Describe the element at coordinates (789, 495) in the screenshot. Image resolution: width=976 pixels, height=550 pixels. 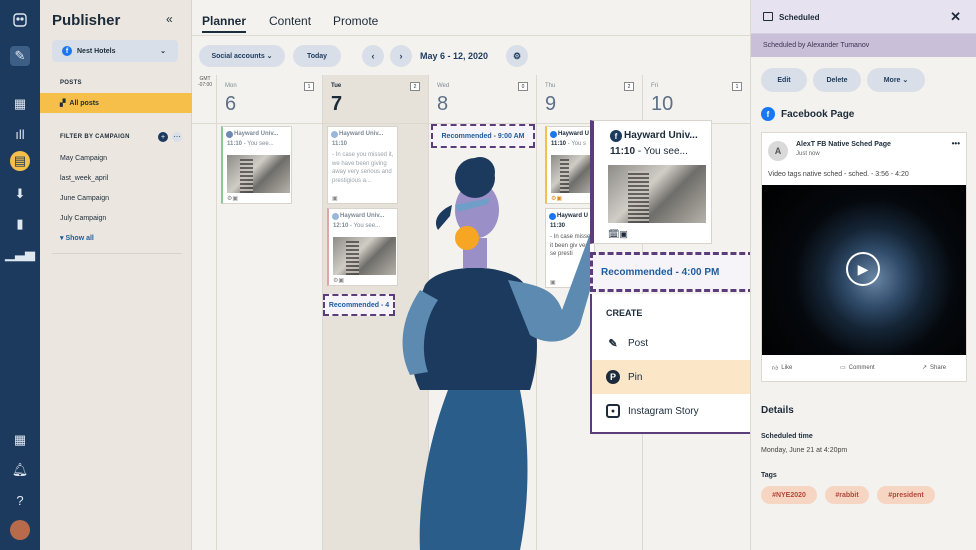
I see `tag-chip: #NYE2020` at that location.